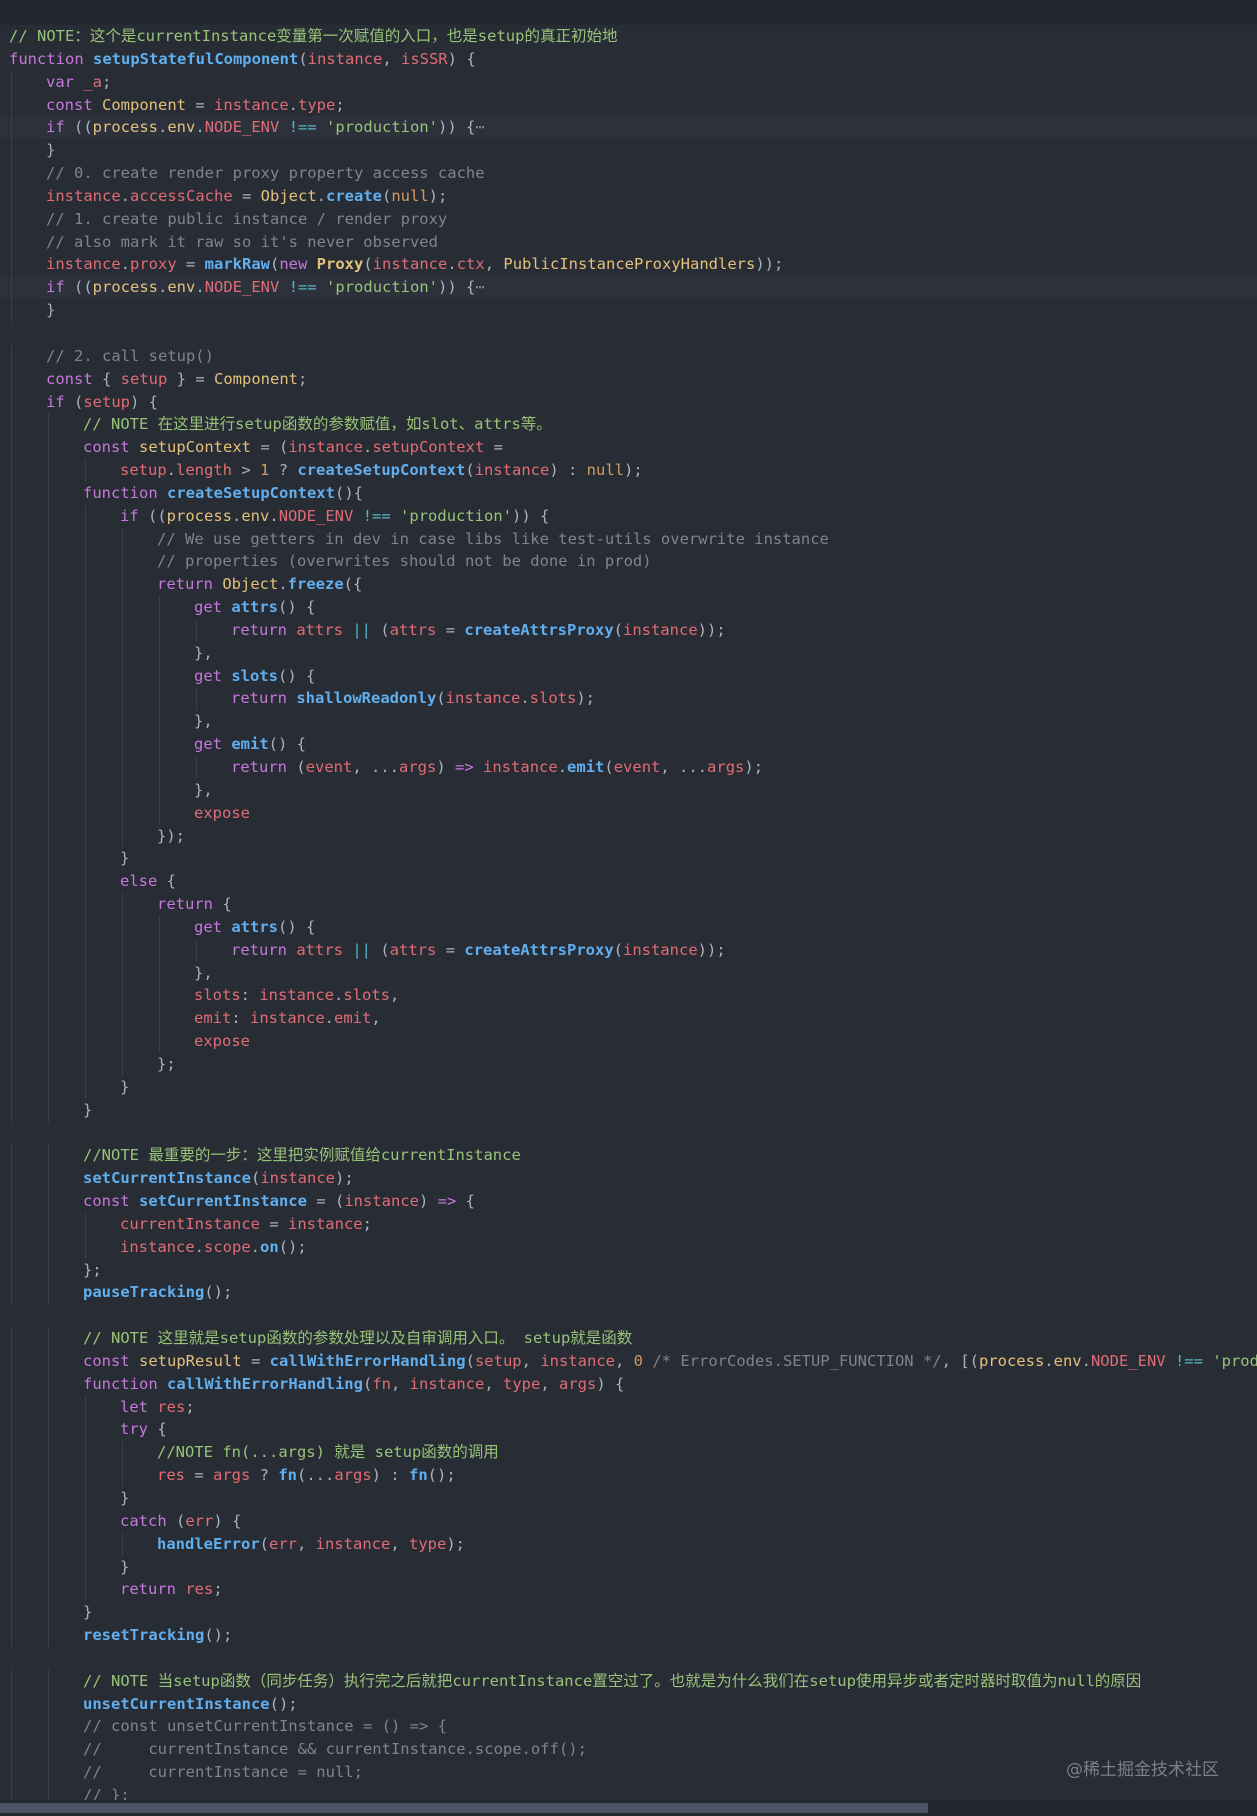  I want to click on horizontal-scrollbar, so click(628, 1808).